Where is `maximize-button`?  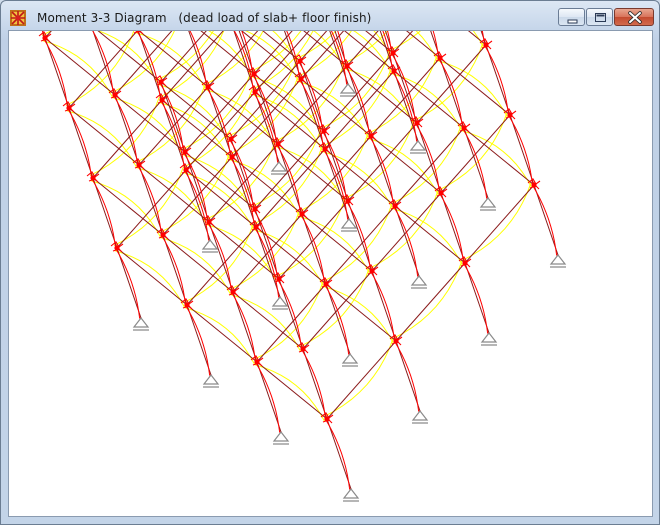
maximize-button is located at coordinates (599, 17).